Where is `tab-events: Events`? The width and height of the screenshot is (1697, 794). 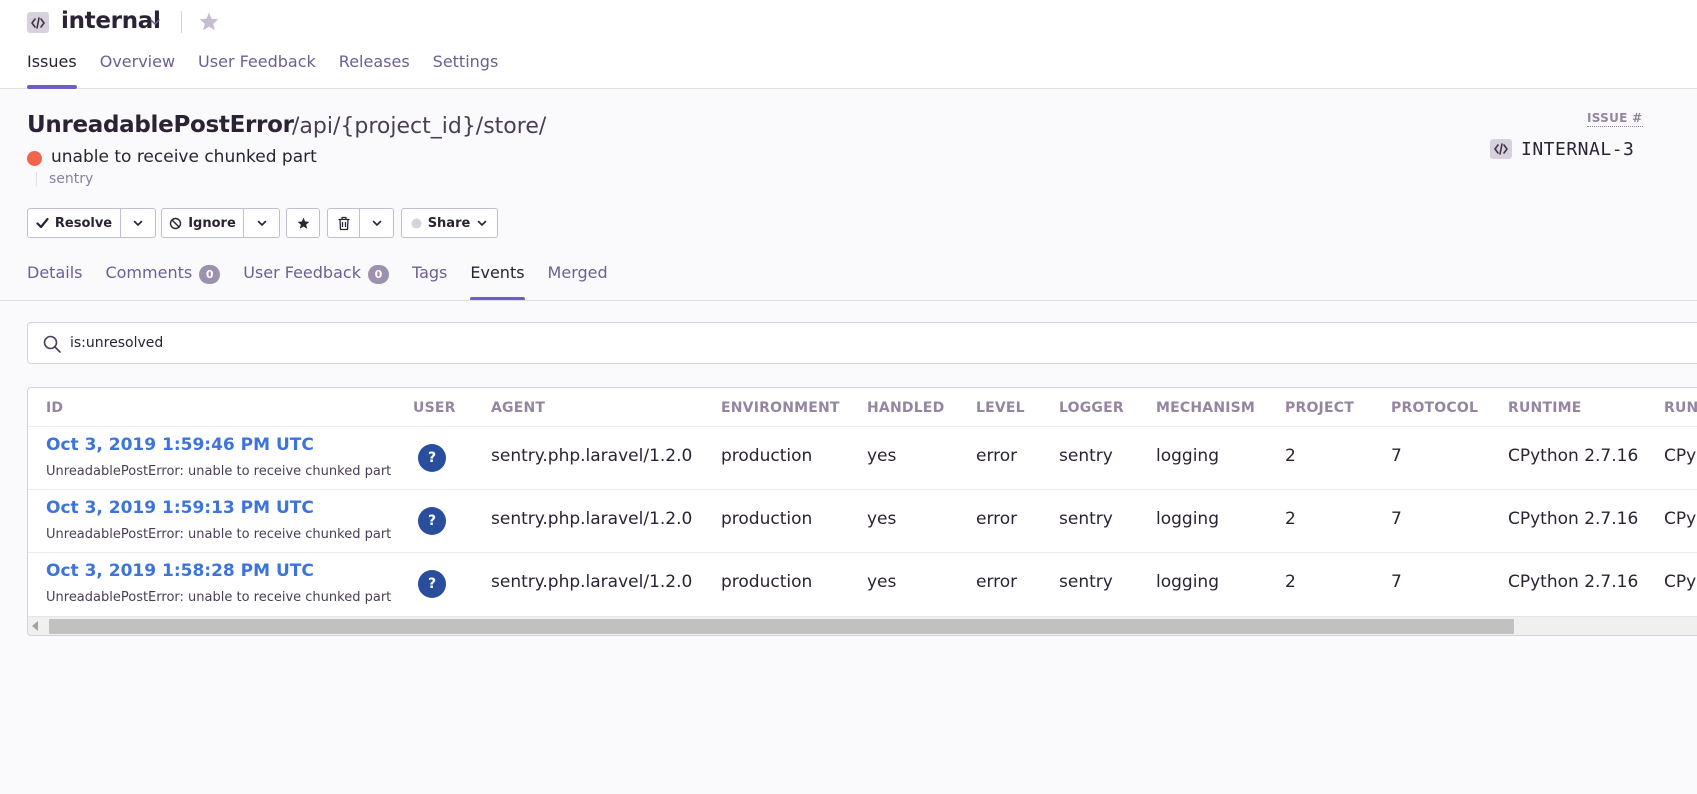 tab-events: Events is located at coordinates (497, 282).